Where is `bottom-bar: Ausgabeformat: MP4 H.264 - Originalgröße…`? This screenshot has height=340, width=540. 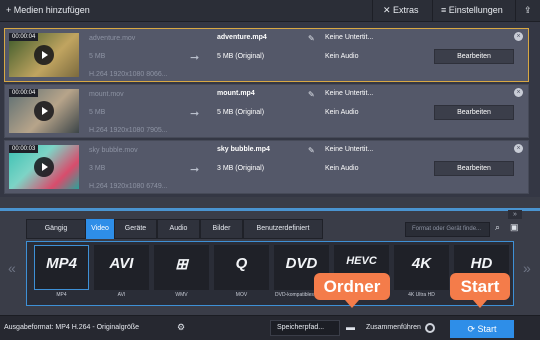 bottom-bar: Ausgabeformat: MP4 H.264 - Originalgröße… is located at coordinates (270, 327).